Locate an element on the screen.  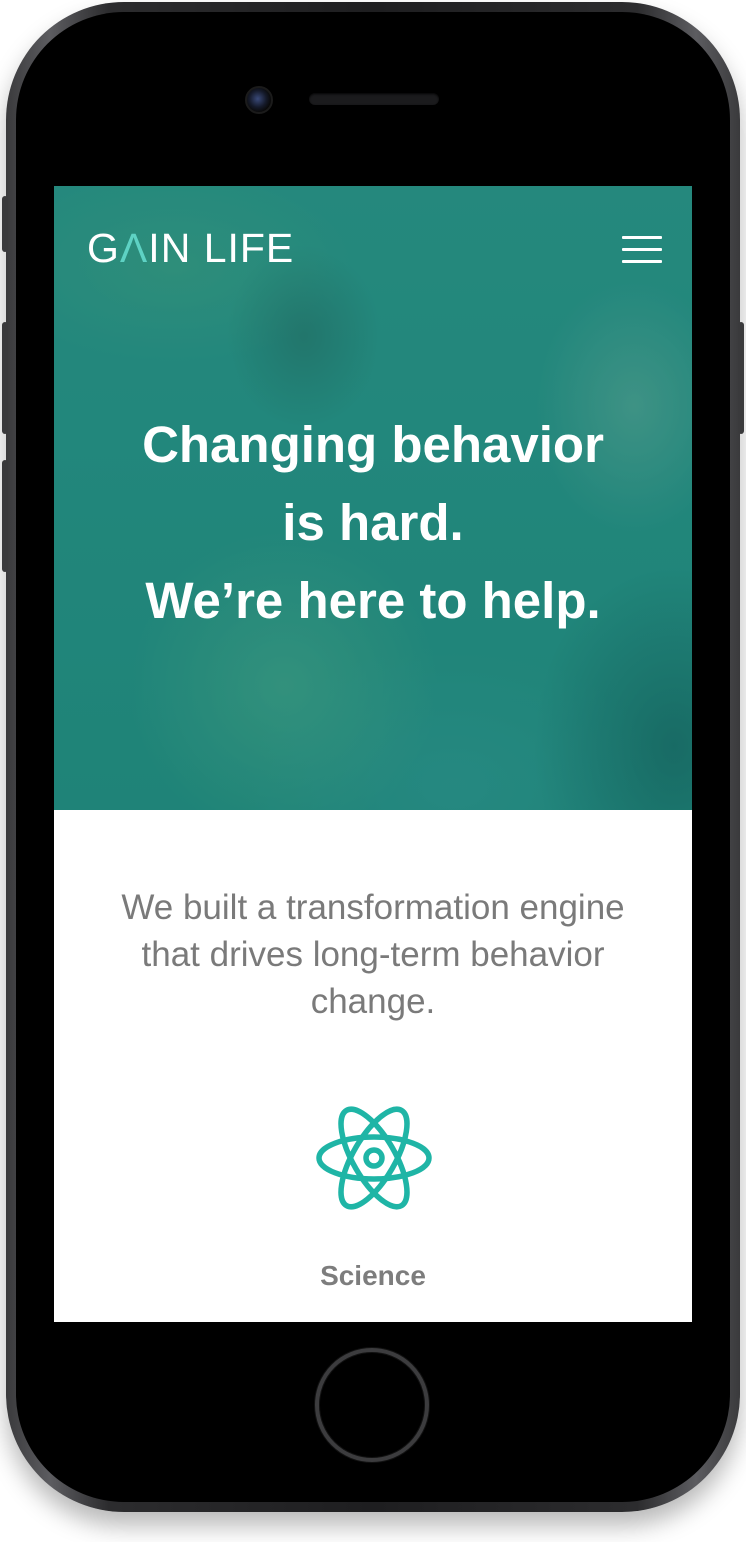
power-button is located at coordinates (741, 378).